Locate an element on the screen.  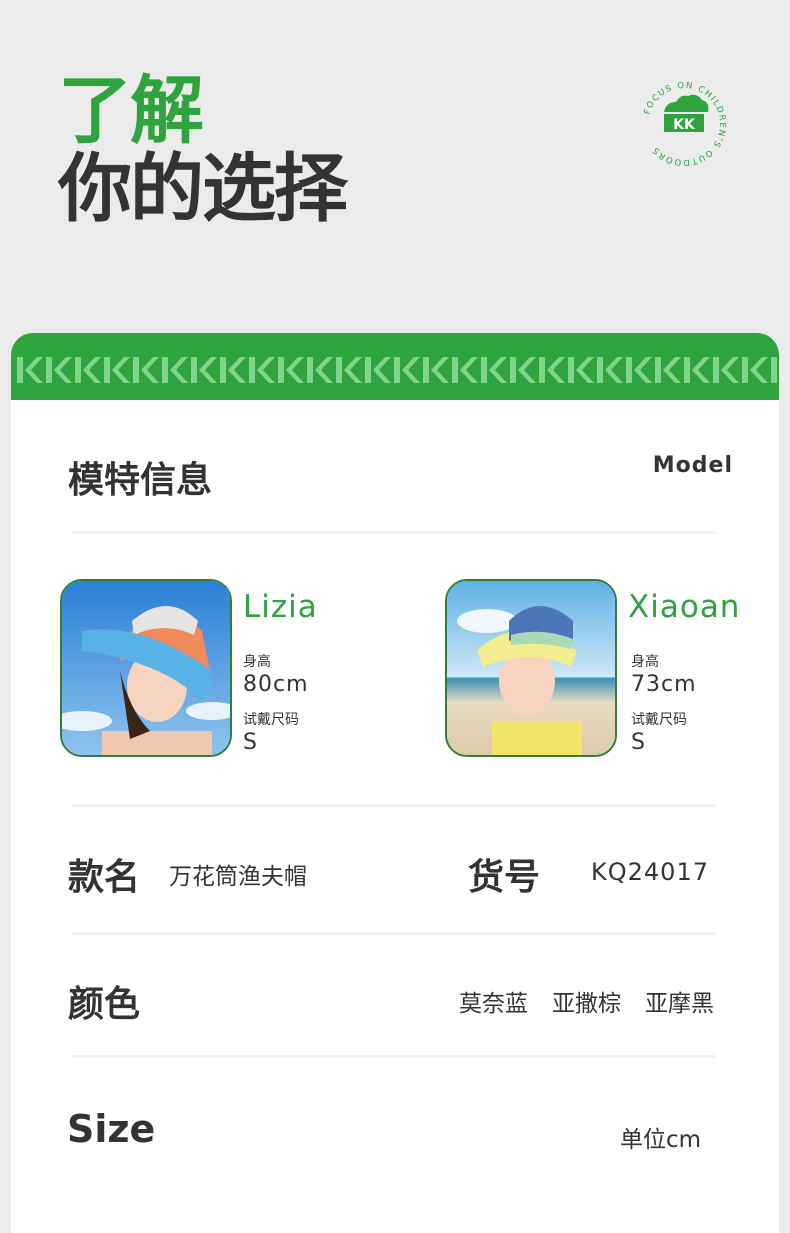
product-name-value: 万花筒渔夫帽 is located at coordinates (238, 877).